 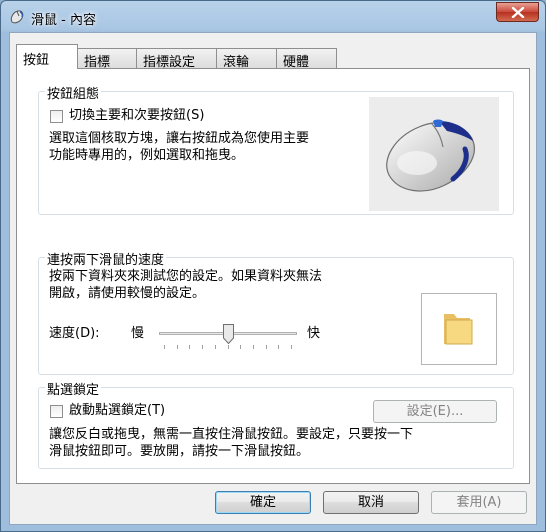 What do you see at coordinates (371, 502) in the screenshot?
I see `cancel-button: 取消` at bounding box center [371, 502].